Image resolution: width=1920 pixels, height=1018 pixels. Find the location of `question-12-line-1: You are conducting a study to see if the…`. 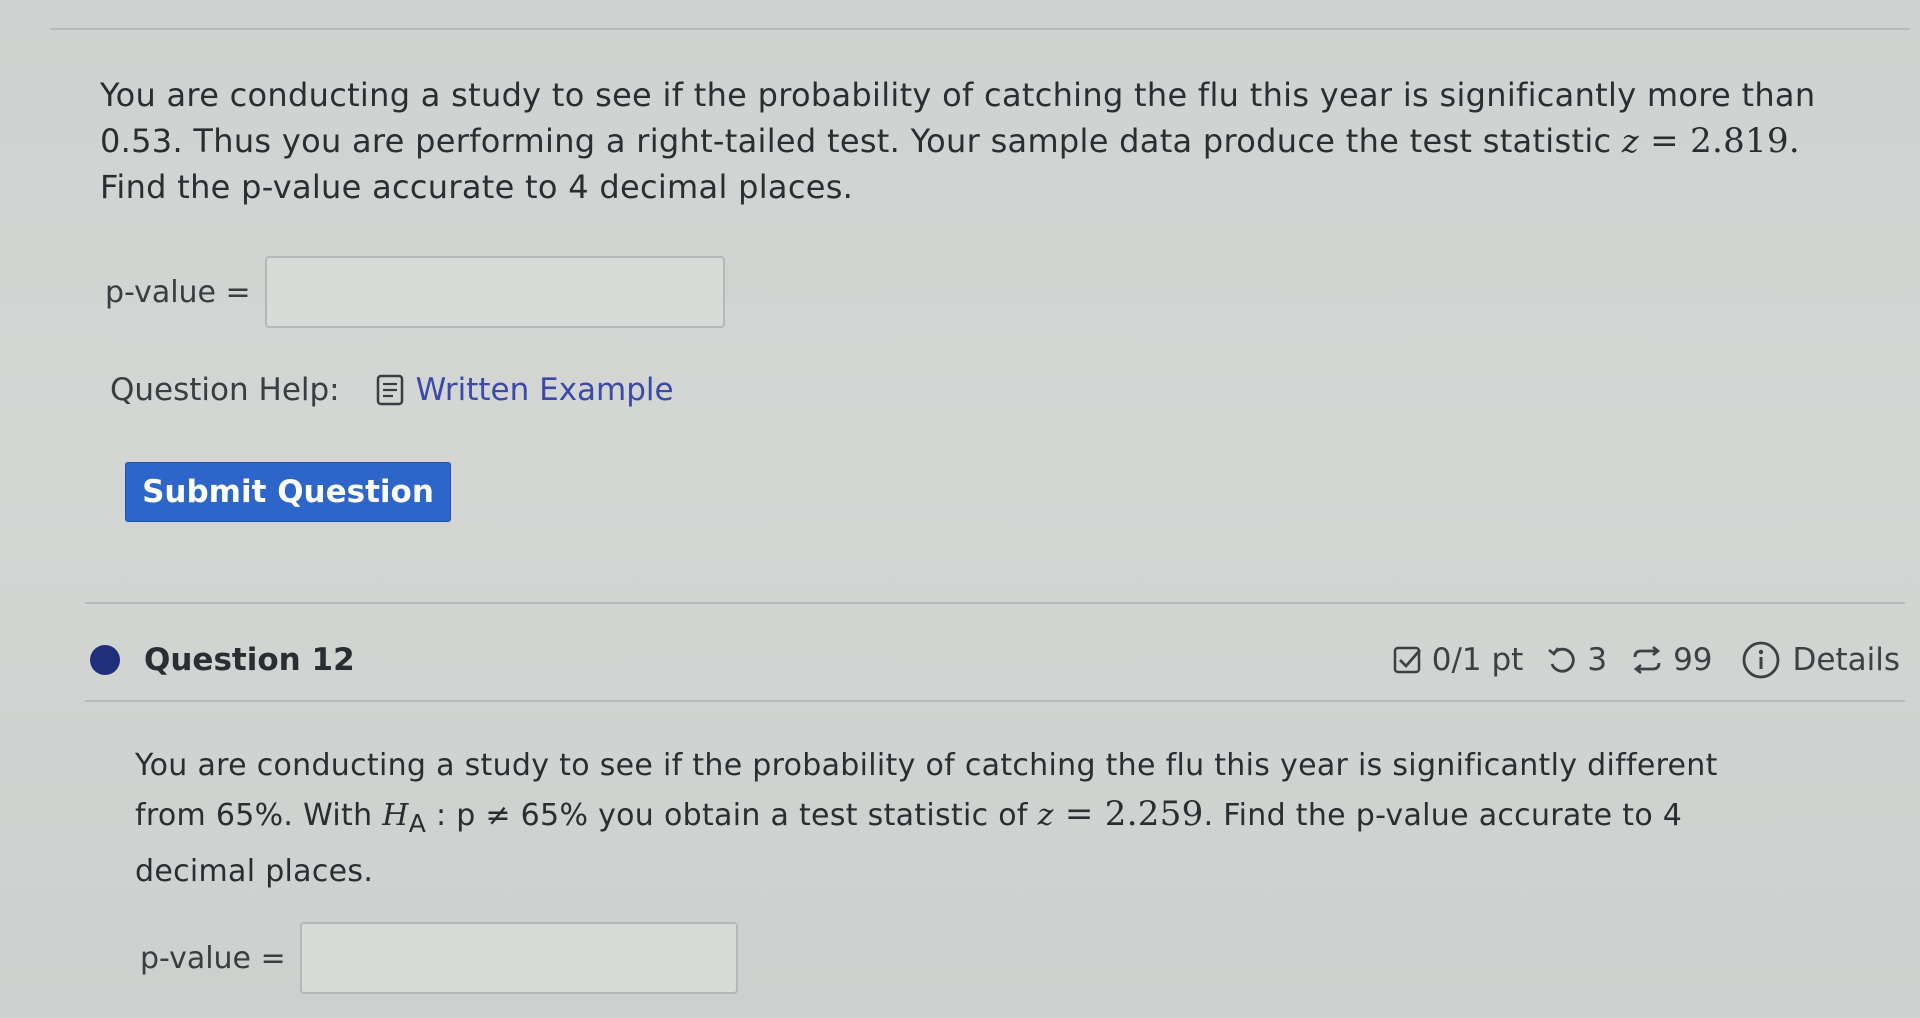

question-12-line-1: You are conducting a study to see if the… is located at coordinates (926, 765).